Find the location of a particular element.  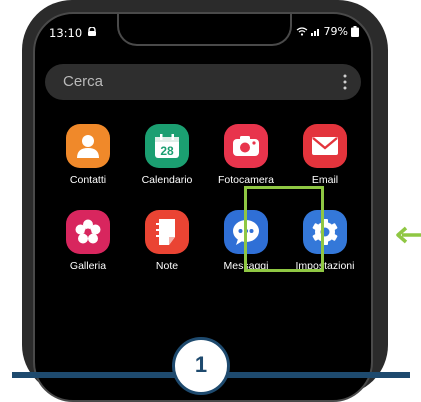

search-placeholder: Cerca is located at coordinates (83, 81).